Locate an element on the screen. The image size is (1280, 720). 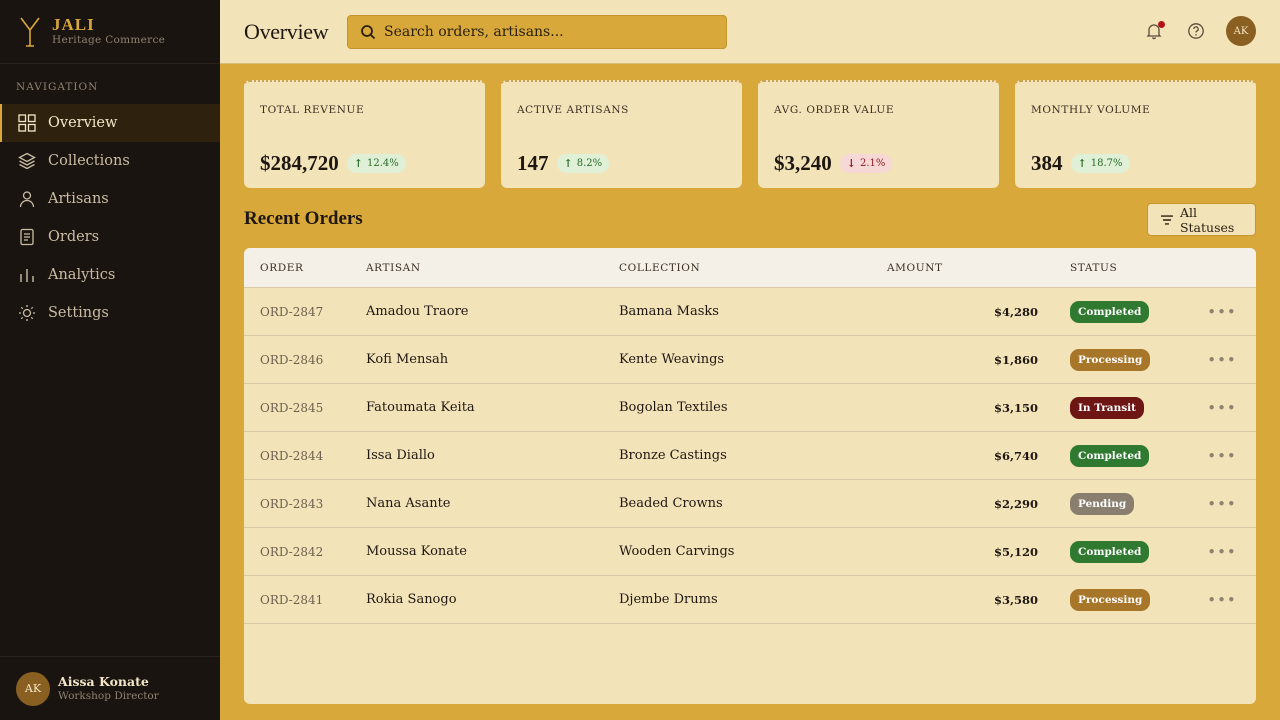
stat-label: MONTHLY VOLUME is located at coordinates (1091, 110).